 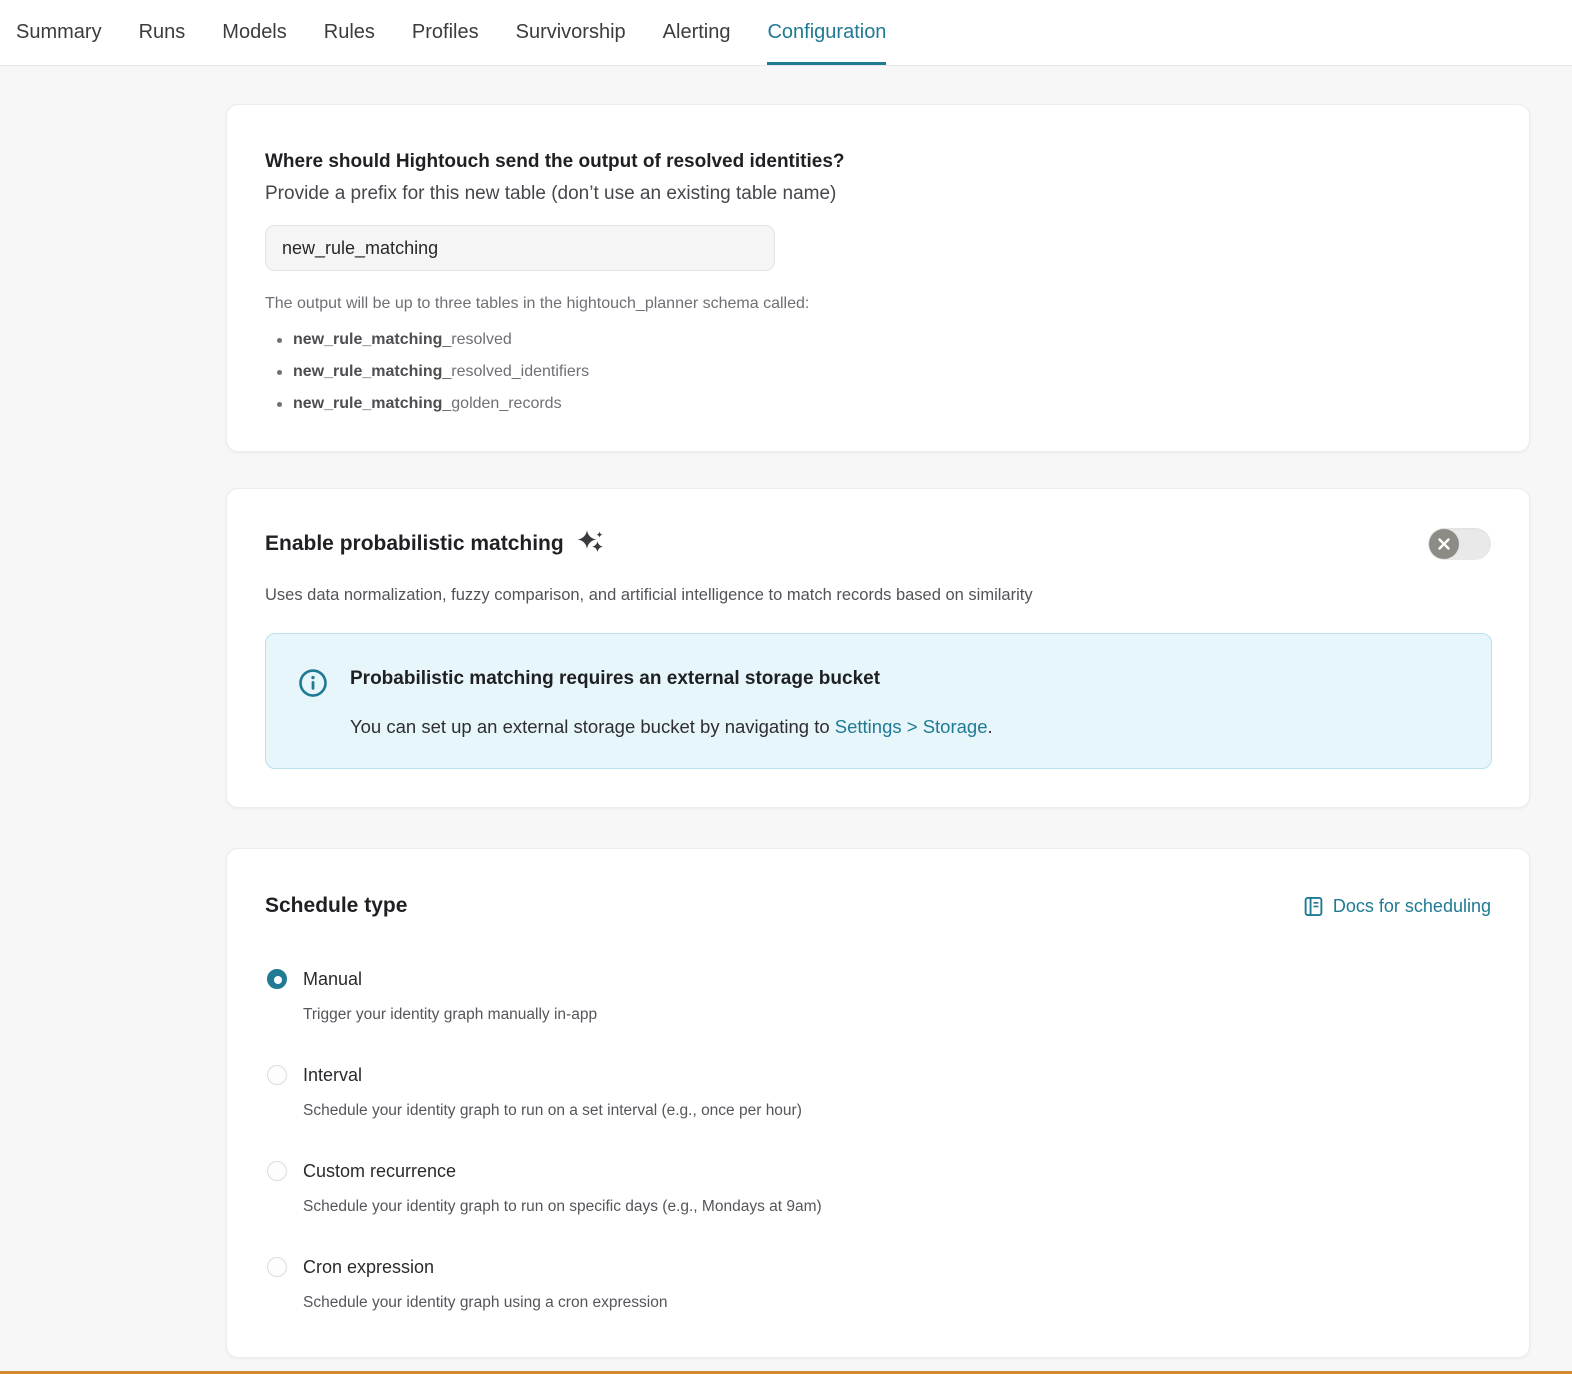 I want to click on tab-configuration: Configuration, so click(x=827, y=32).